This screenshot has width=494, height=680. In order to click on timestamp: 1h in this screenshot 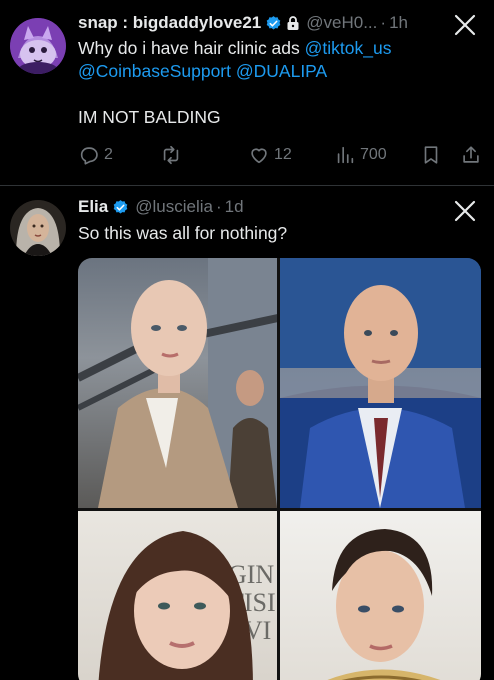, I will do `click(398, 23)`.